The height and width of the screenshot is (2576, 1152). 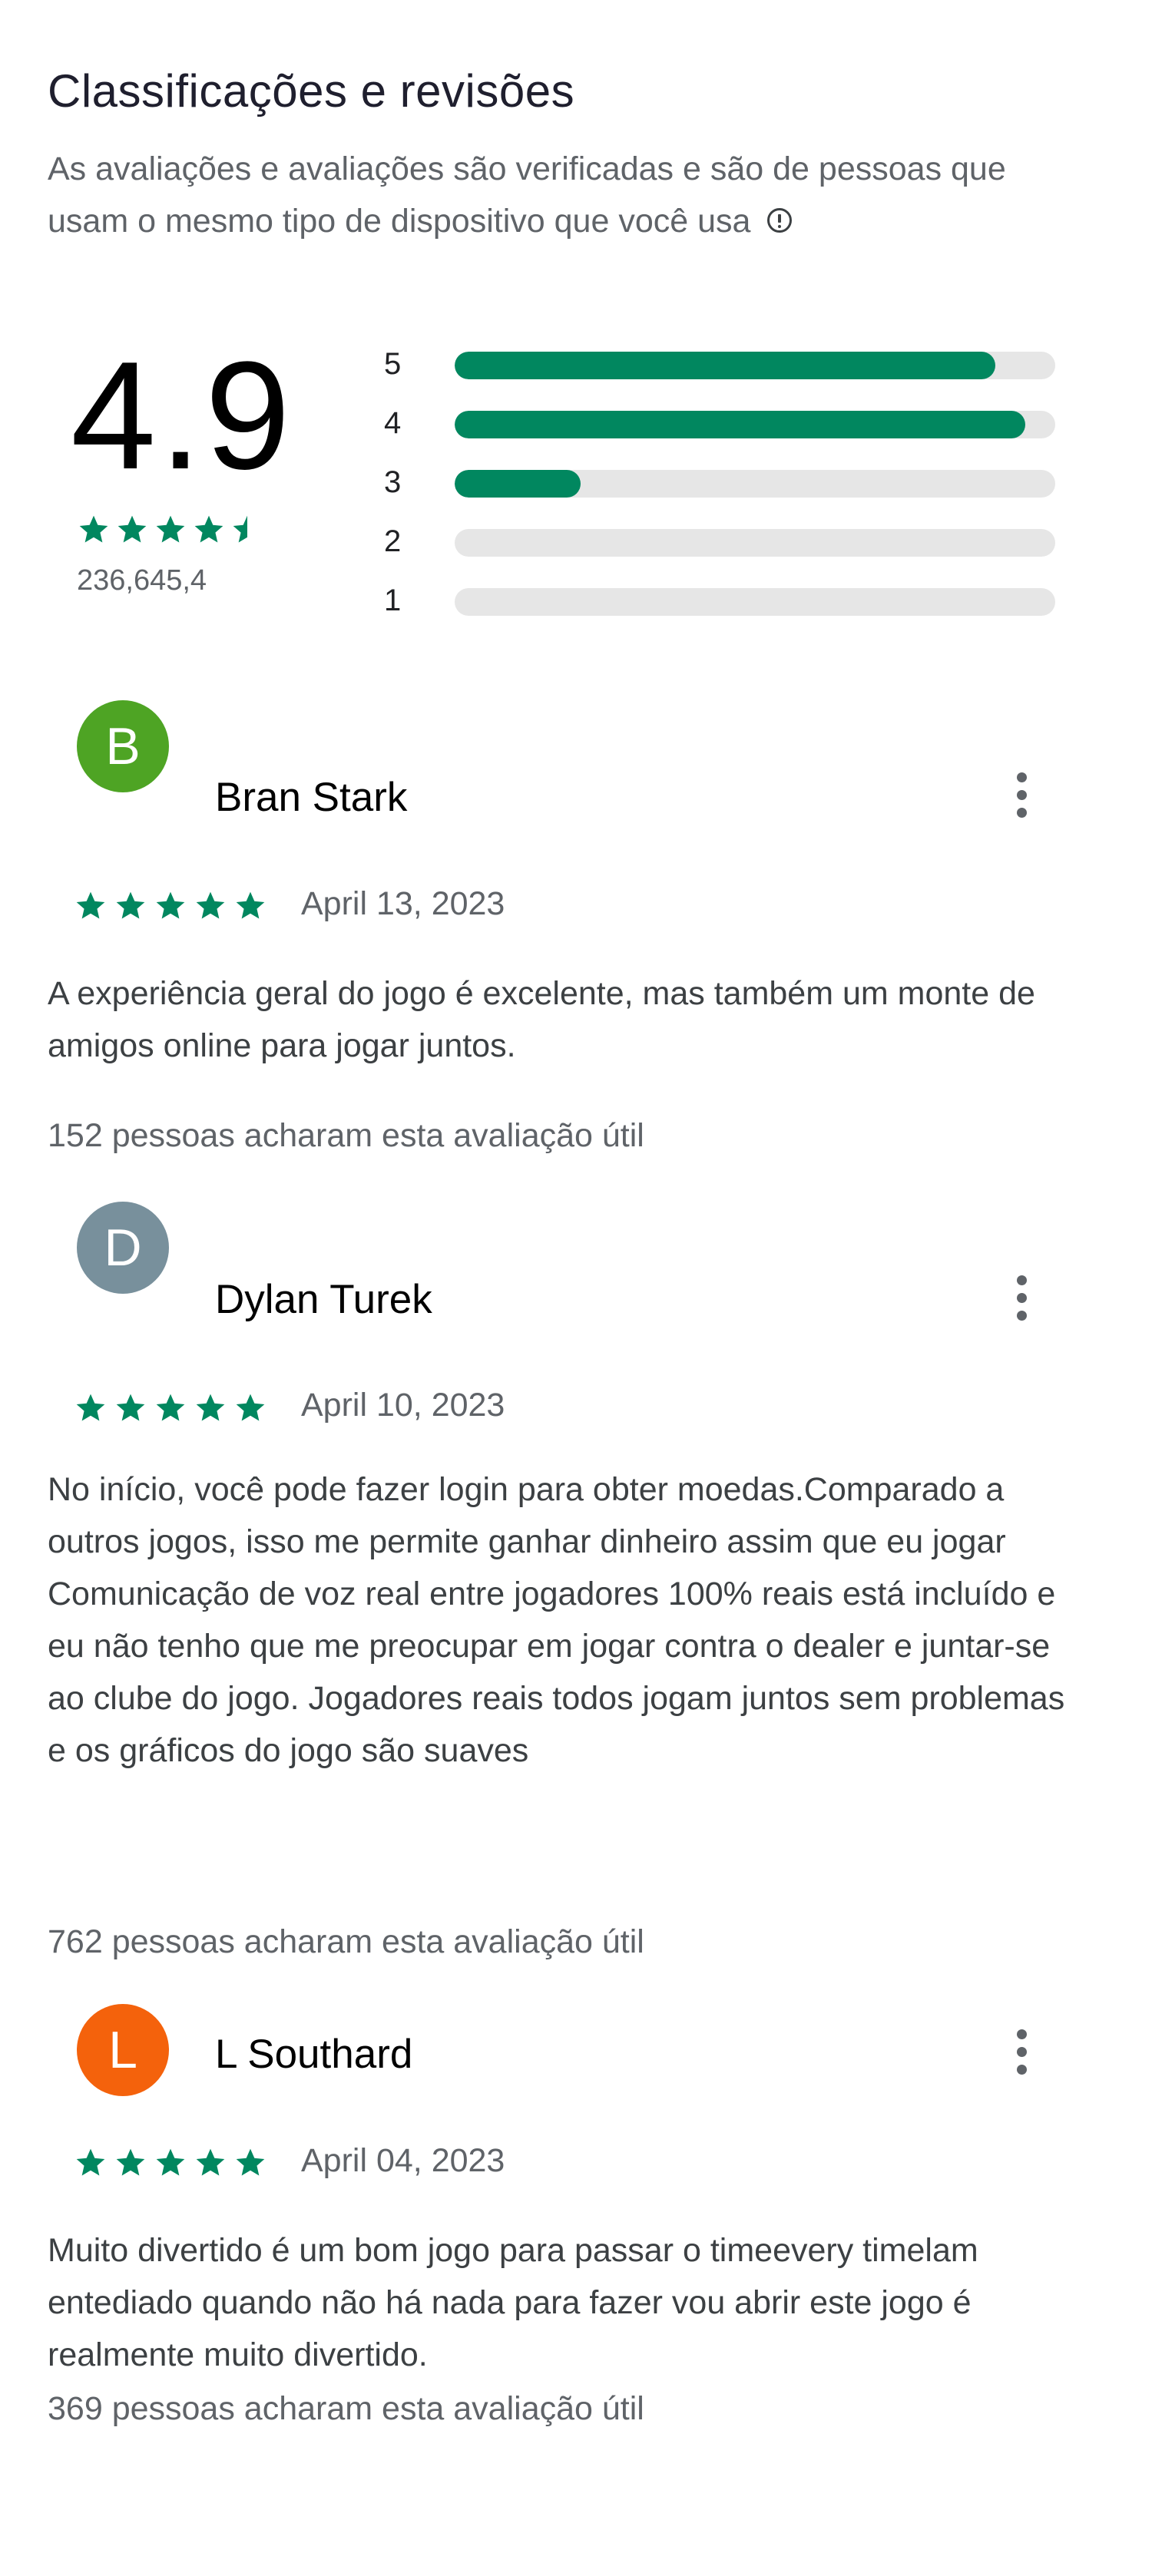 What do you see at coordinates (393, 482) in the screenshot?
I see `rating-bar-label: 3` at bounding box center [393, 482].